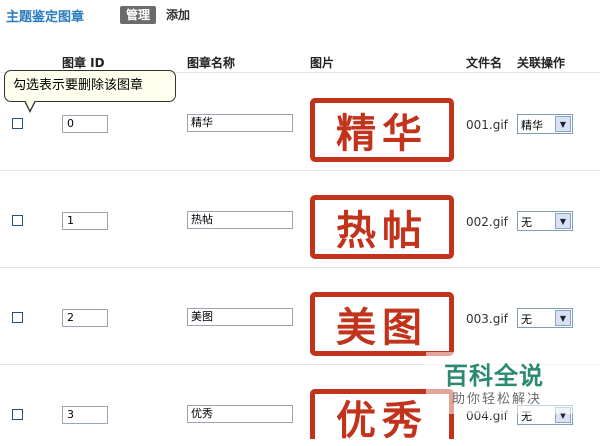 This screenshot has width=600, height=446. I want to click on page-title: 主题鉴定图章, so click(45, 17).